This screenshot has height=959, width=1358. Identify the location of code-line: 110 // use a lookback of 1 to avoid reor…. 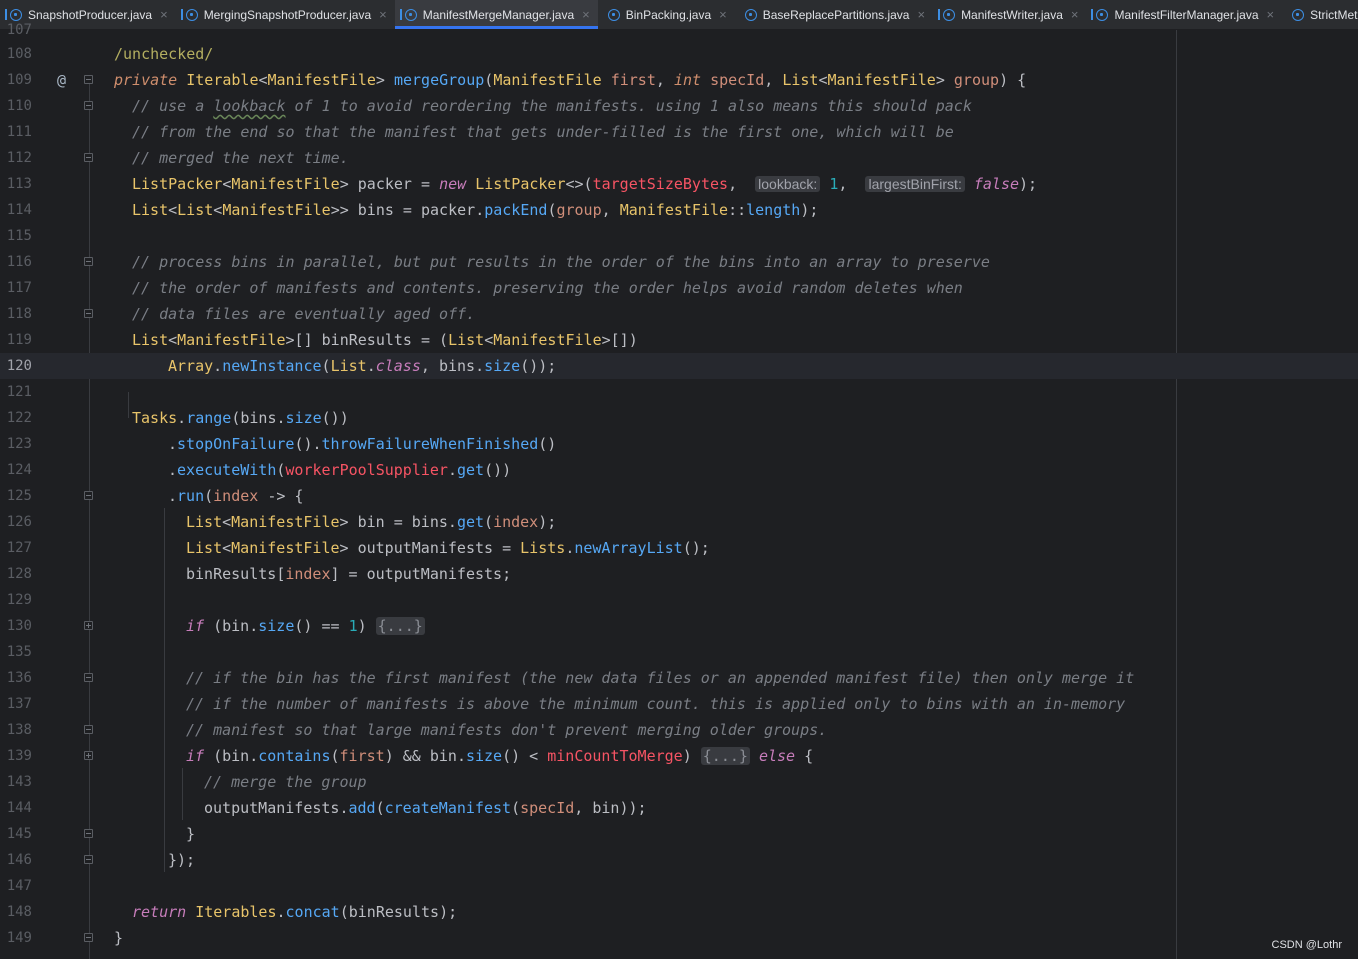
(679, 106).